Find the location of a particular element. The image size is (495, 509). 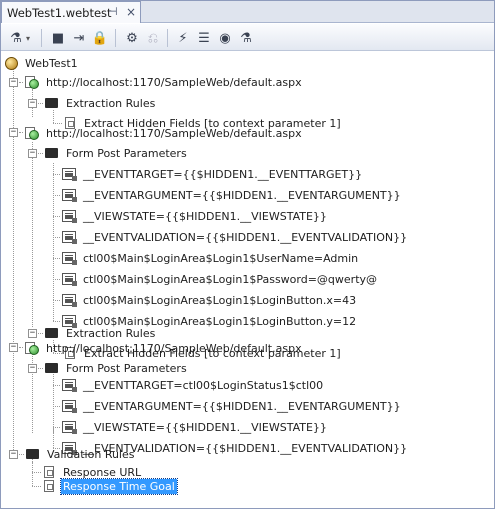

tree-node-extraction-rules: Extraction Rules is located at coordinates (100, 103).